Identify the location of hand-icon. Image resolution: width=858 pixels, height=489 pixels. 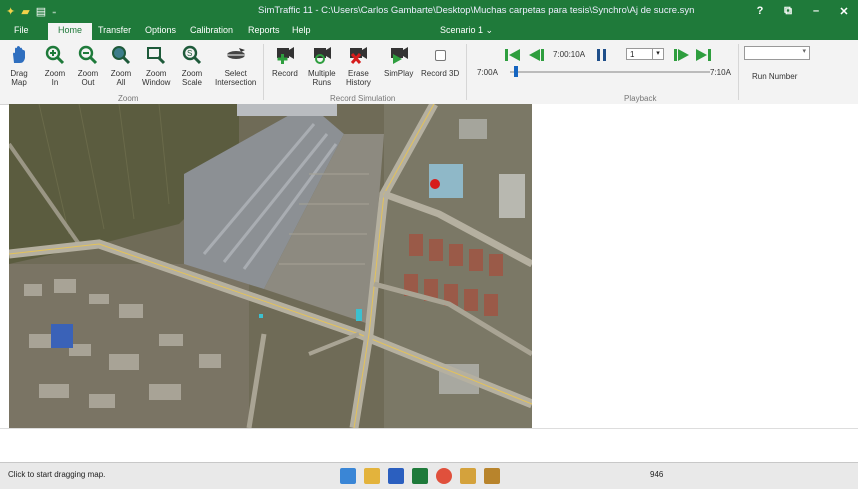
(19, 55).